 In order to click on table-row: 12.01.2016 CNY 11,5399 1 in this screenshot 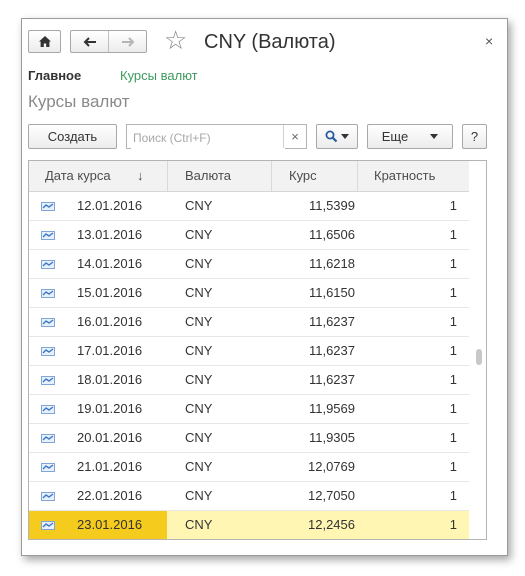, I will do `click(249, 206)`.